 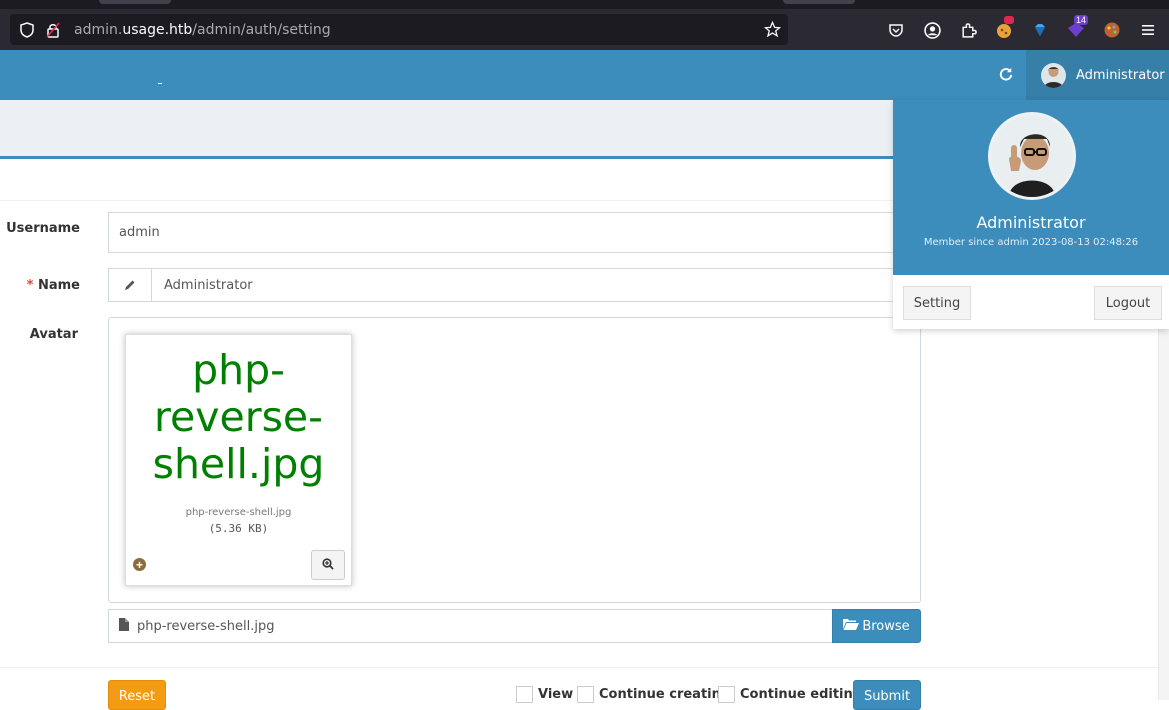 I want to click on reset-button: Reset, so click(x=137, y=695).